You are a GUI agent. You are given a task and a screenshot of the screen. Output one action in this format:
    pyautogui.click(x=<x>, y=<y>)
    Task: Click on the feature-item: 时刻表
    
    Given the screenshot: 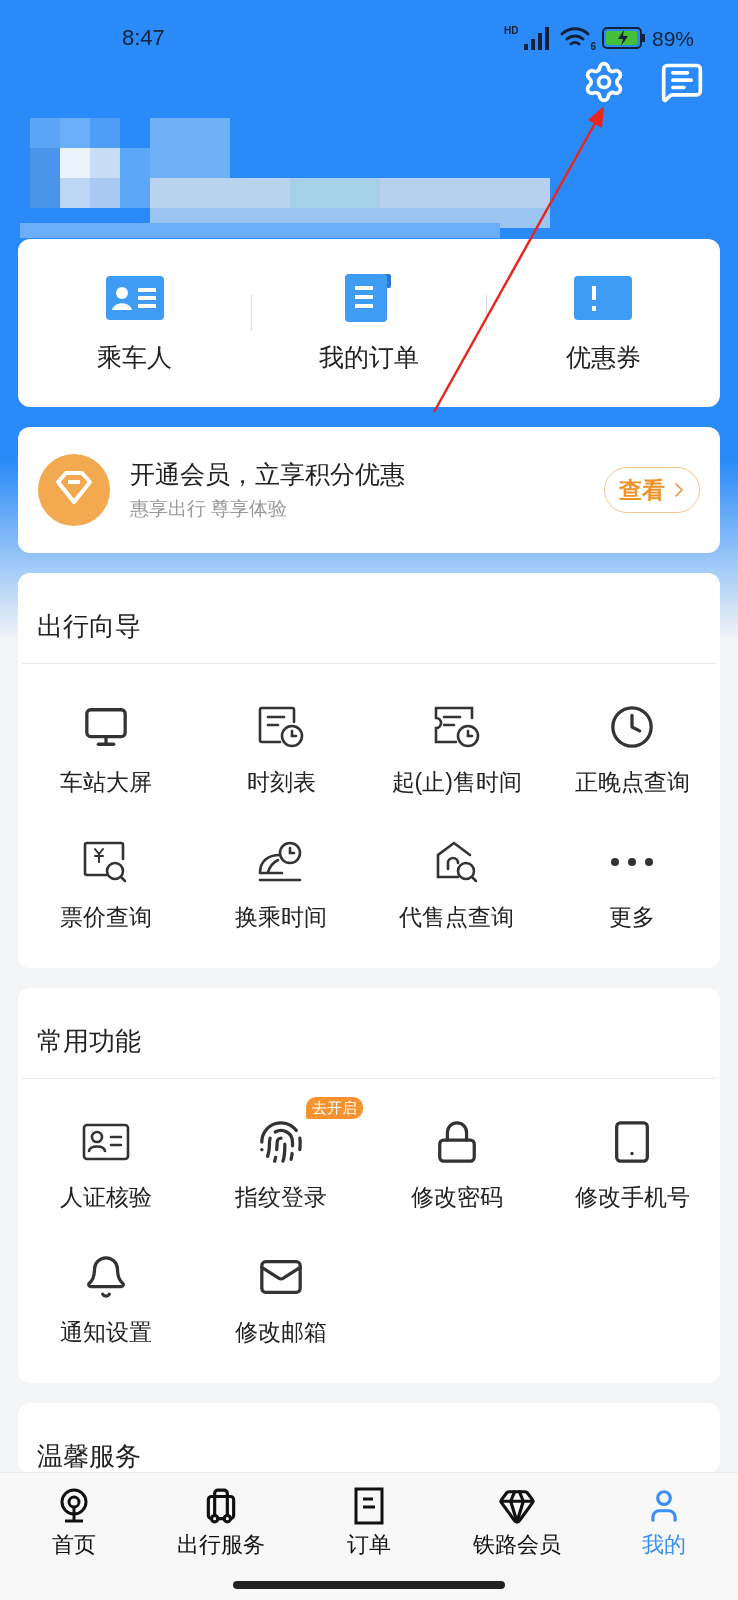 What is the action you would take?
    pyautogui.click(x=281, y=751)
    